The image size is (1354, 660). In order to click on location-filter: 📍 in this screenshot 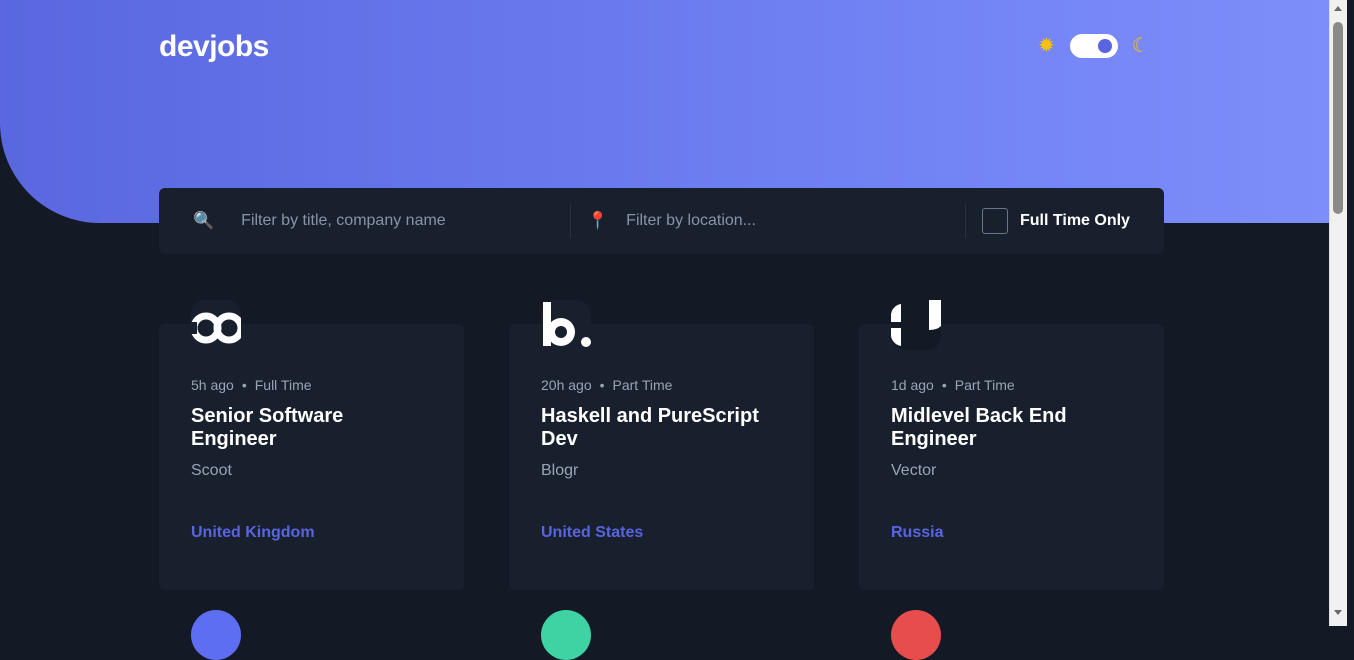, I will do `click(767, 221)`.